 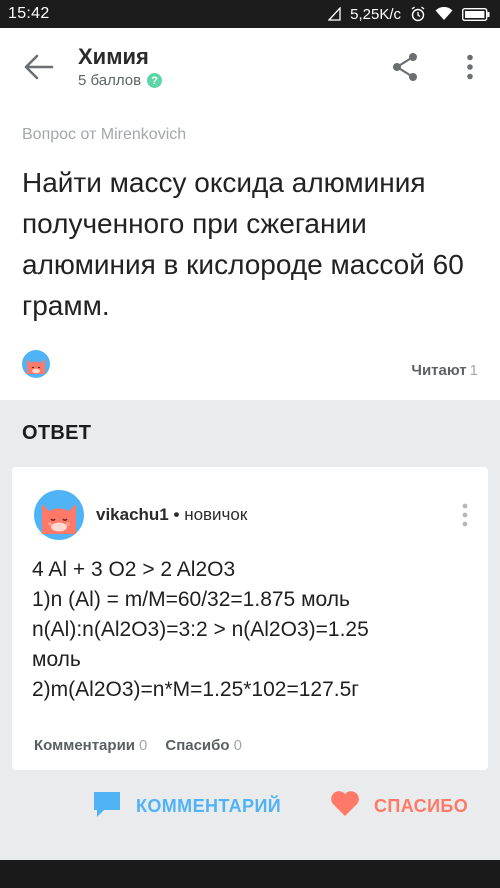 What do you see at coordinates (421, 805) in the screenshot?
I see `thanks-button-label: СПАСИБО` at bounding box center [421, 805].